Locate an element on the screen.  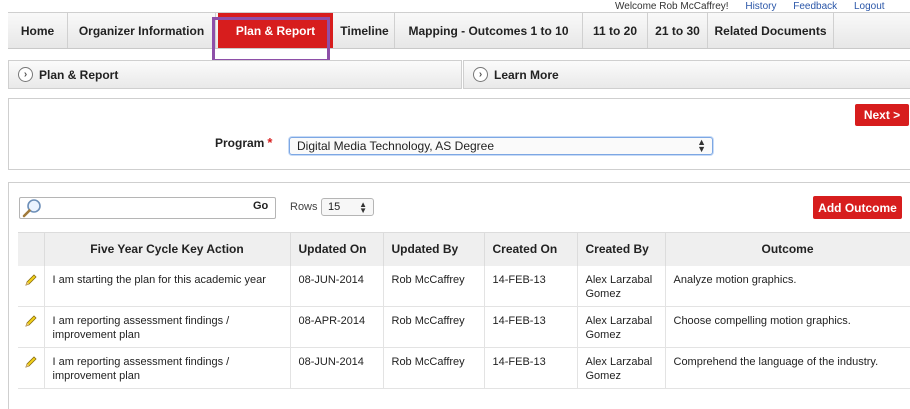
region-learn-more-title: Learn More is located at coordinates (526, 74).